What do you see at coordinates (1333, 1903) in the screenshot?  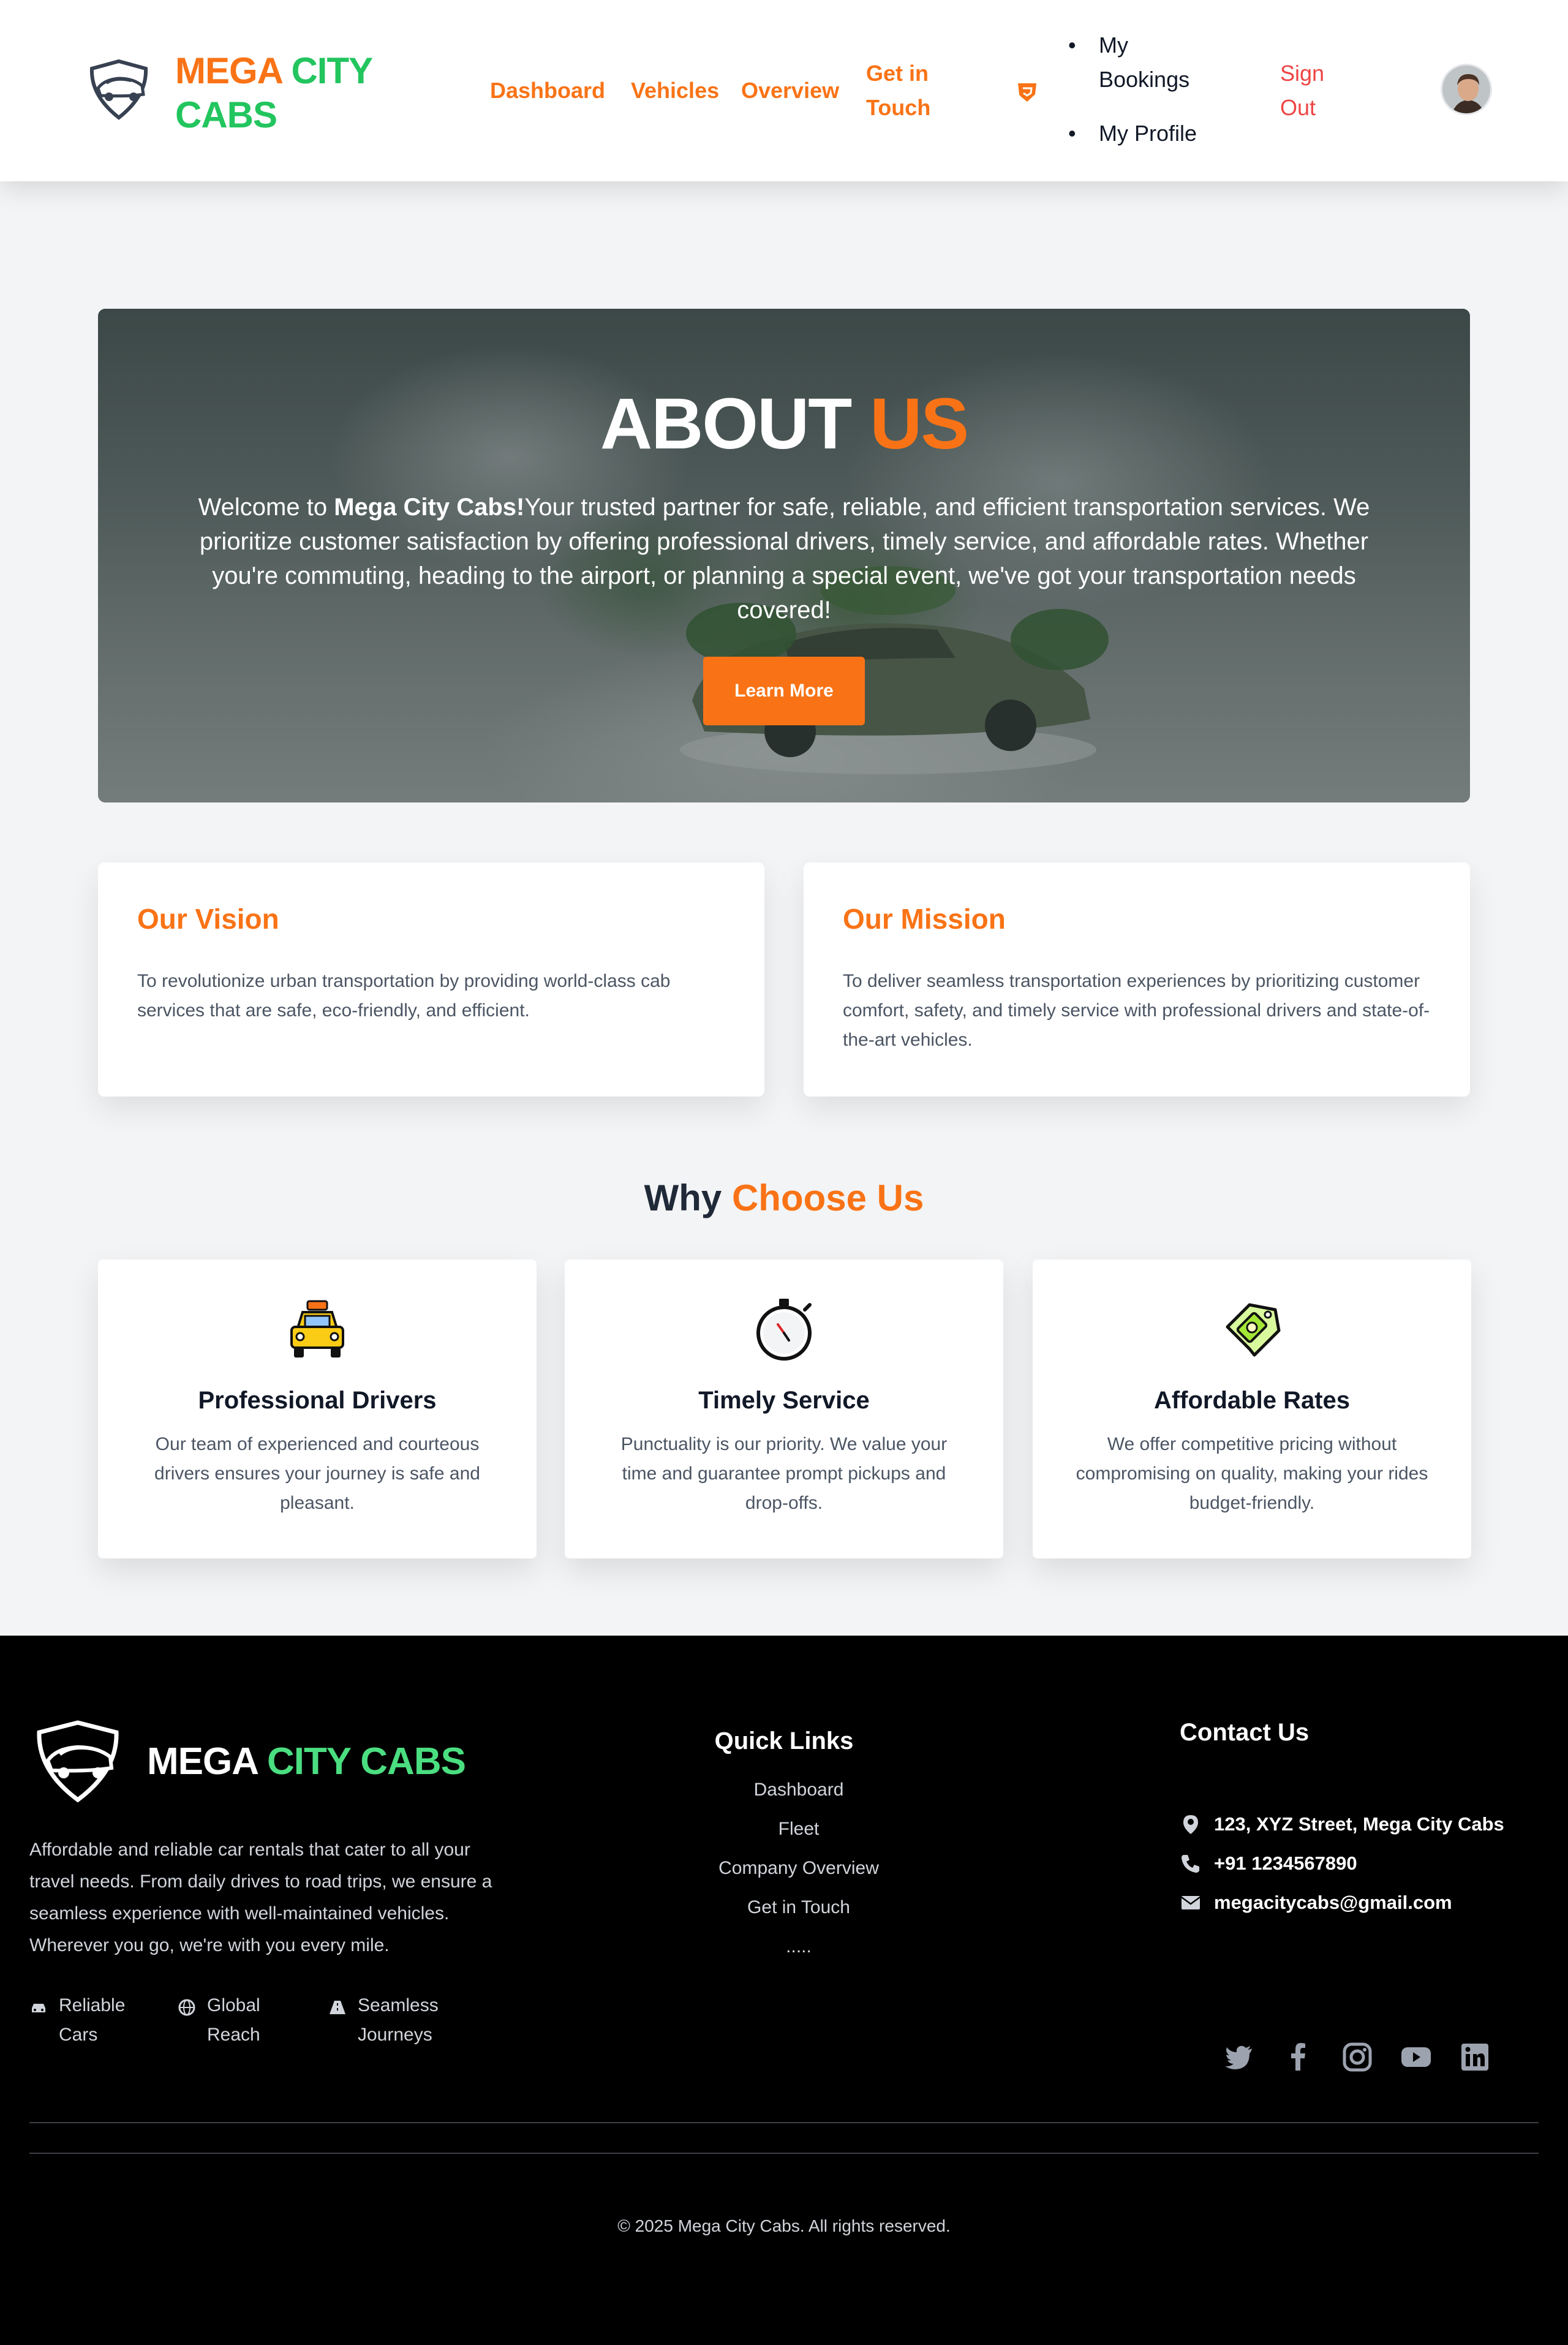 I see `contact-email-text: megacitycabs@gmail.com` at bounding box center [1333, 1903].